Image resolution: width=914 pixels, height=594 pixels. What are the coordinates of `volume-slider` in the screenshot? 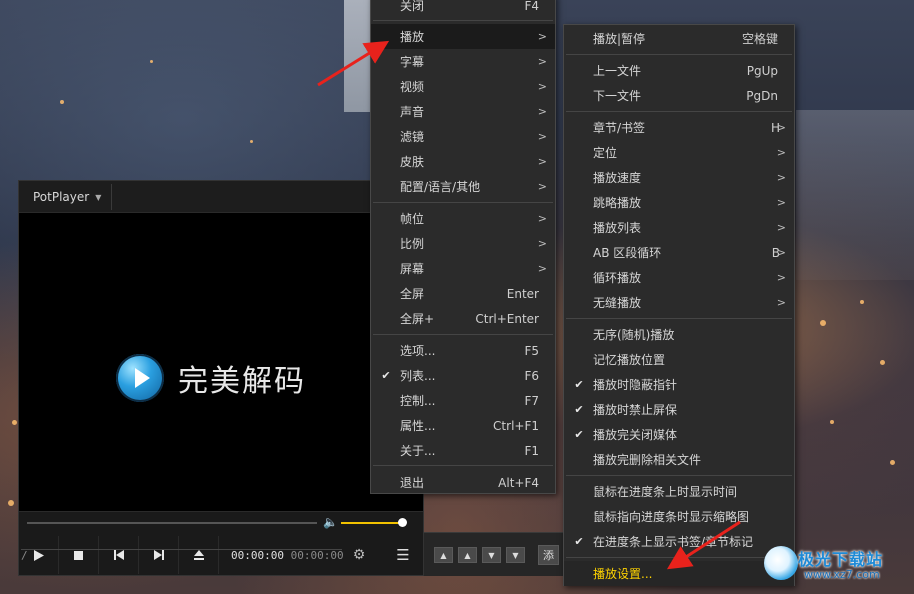 It's located at (373, 523).